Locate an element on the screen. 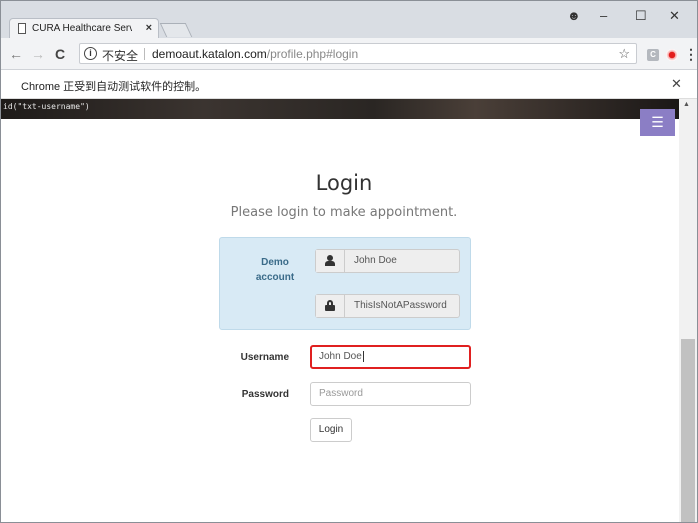 This screenshot has width=698, height=523. password-label: Password is located at coordinates (265, 394).